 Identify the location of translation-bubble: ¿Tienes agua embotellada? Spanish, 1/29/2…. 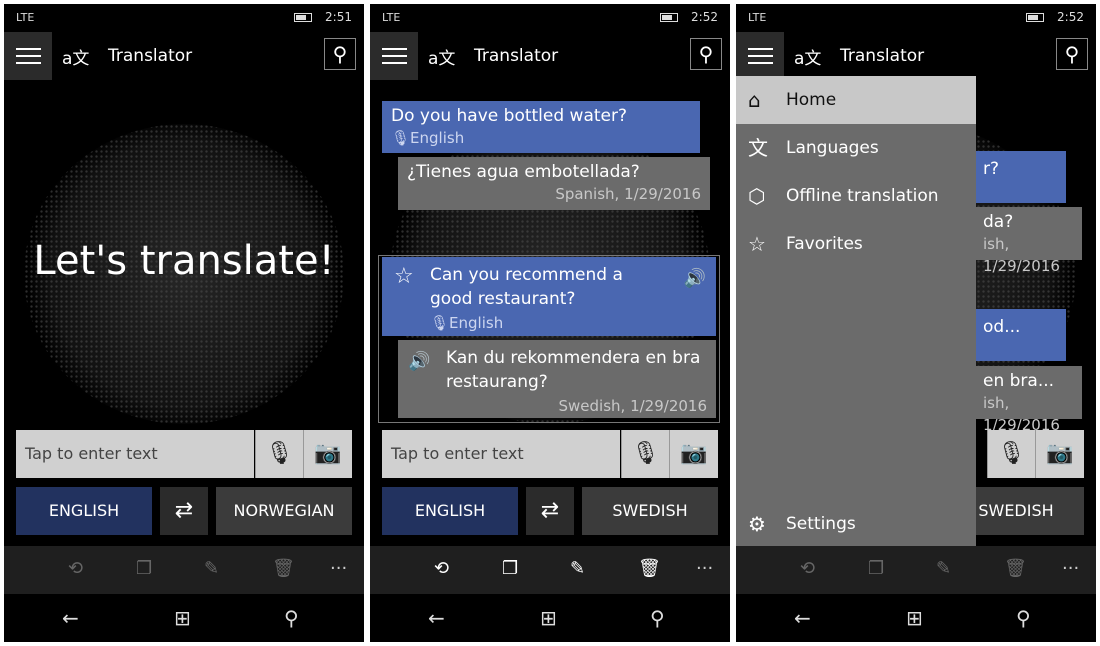
(554, 183).